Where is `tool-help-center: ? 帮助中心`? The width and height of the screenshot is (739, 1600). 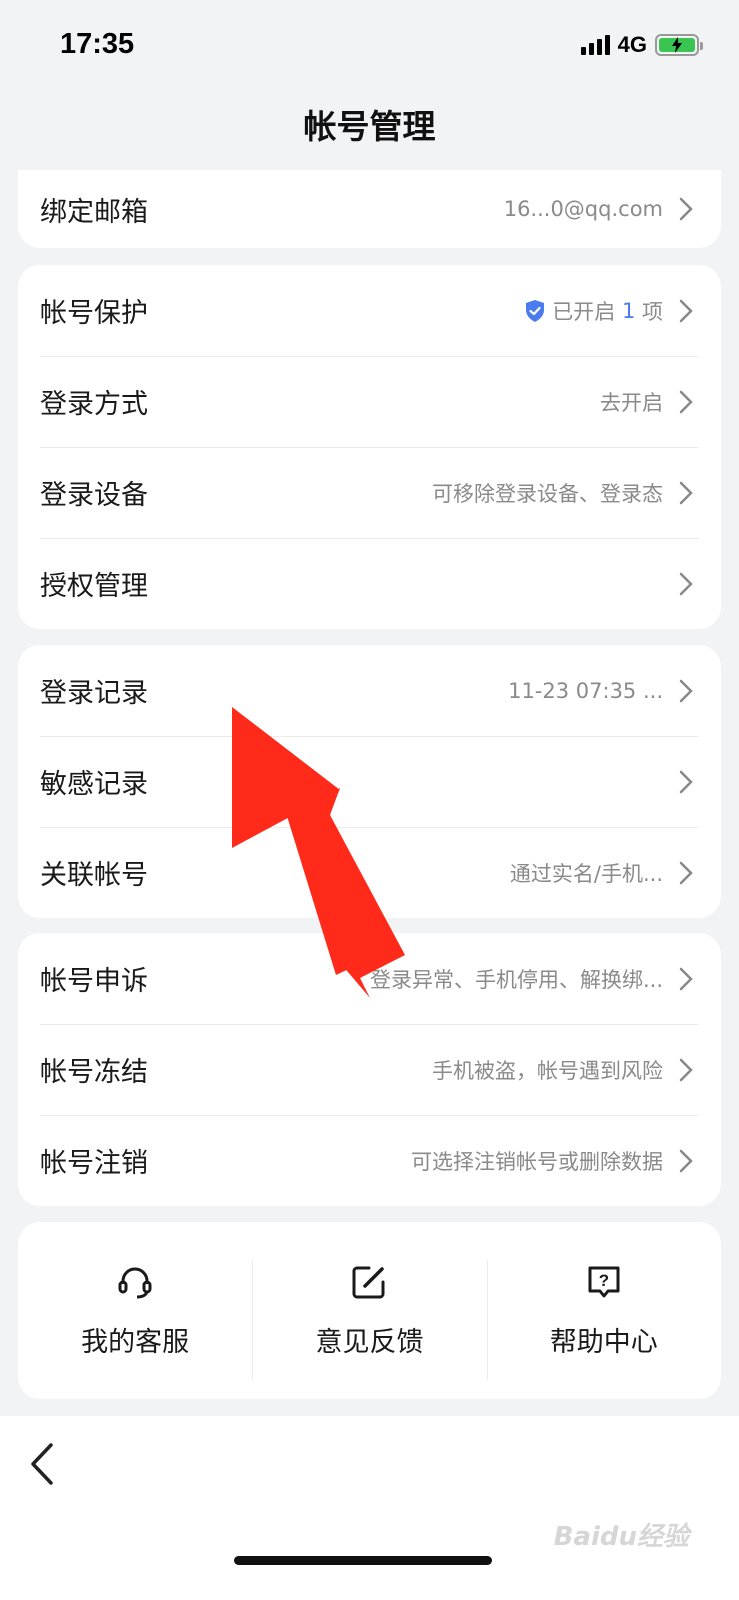 tool-help-center: ? 帮助中心 is located at coordinates (603, 1310).